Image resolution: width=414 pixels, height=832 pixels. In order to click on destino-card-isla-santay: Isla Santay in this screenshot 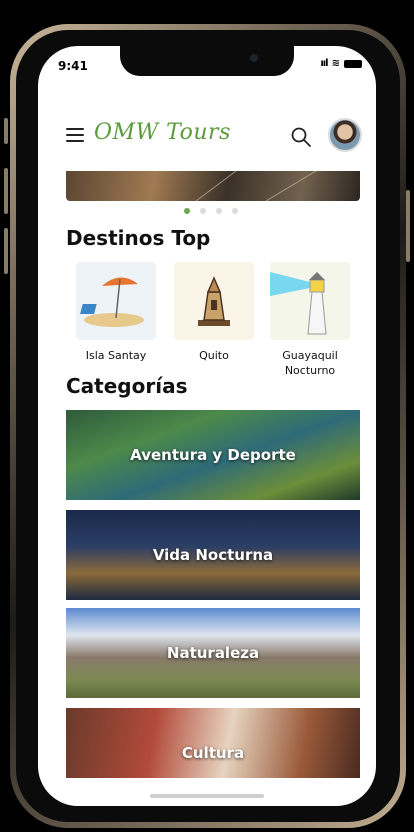, I will do `click(116, 312)`.